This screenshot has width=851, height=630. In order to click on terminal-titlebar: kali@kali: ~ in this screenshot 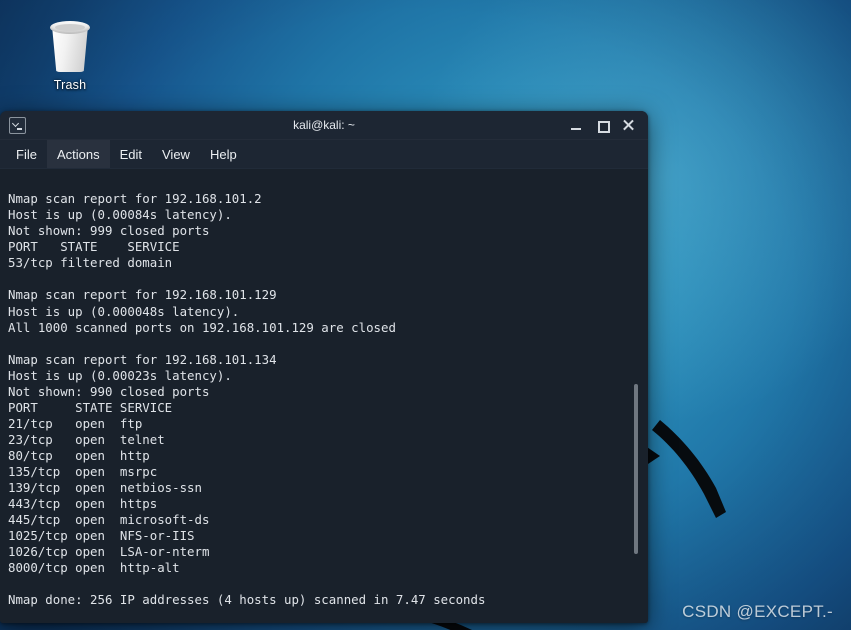, I will do `click(324, 125)`.